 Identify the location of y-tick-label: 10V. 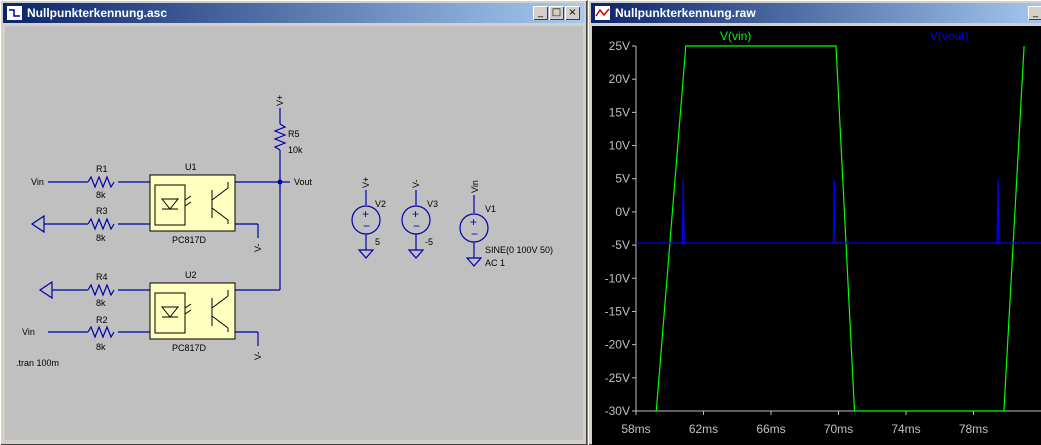
(619, 146).